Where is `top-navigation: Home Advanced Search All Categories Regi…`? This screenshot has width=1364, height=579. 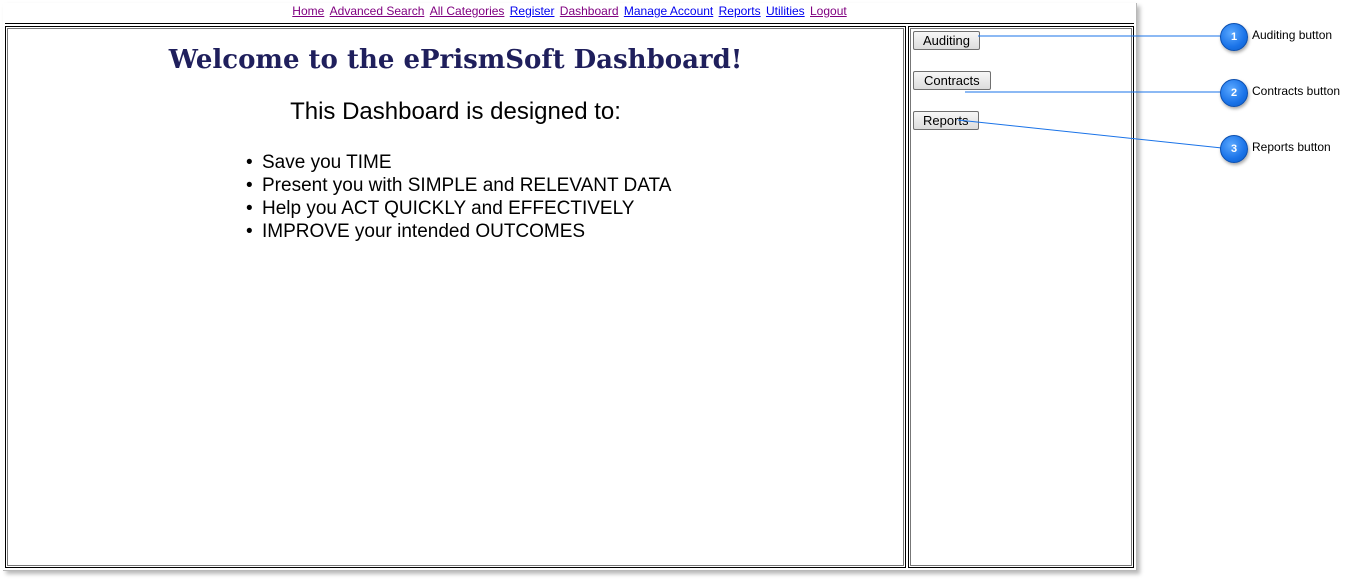
top-navigation: Home Advanced Search All Categories Regi… is located at coordinates (569, 12).